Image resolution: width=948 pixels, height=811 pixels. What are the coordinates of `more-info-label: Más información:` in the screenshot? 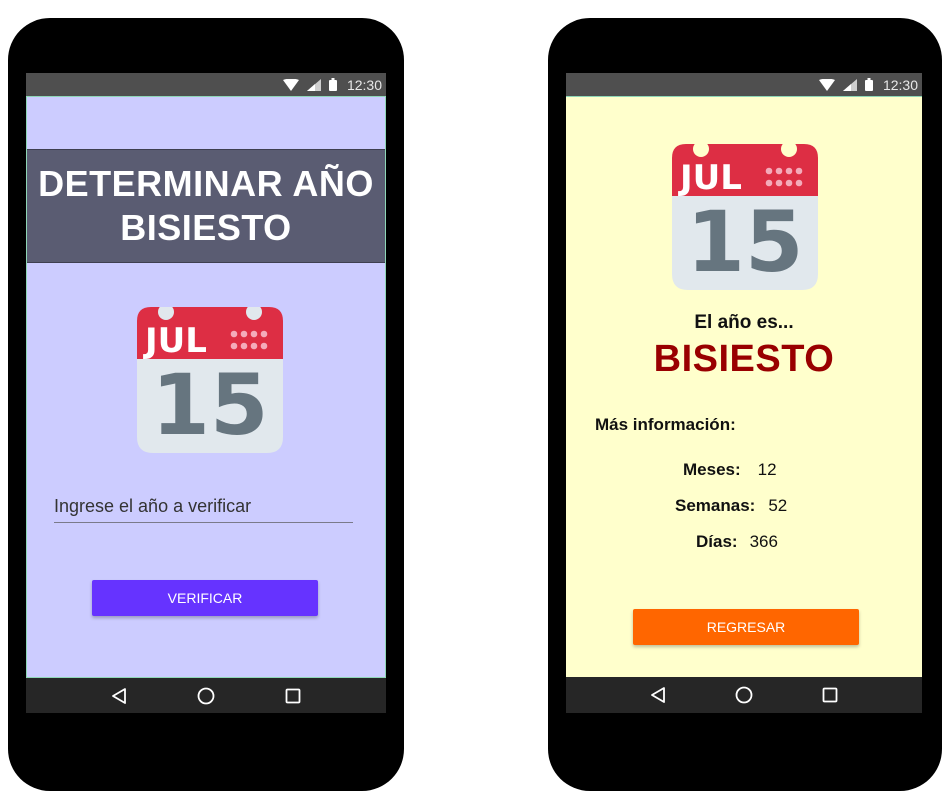 It's located at (665, 424).